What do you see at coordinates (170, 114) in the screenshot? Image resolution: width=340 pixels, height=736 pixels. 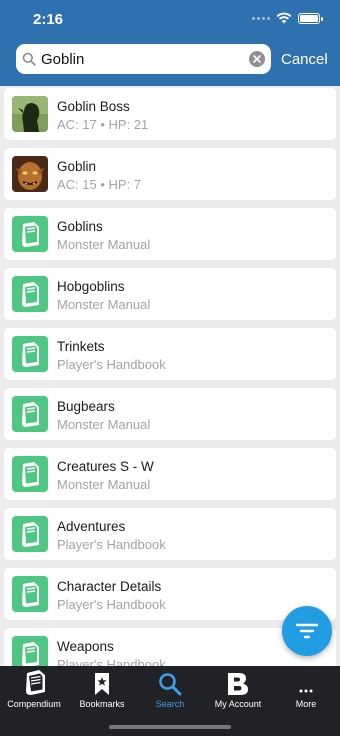 I see `list-item: Goblin Boss AC: 17 • HP: 21` at bounding box center [170, 114].